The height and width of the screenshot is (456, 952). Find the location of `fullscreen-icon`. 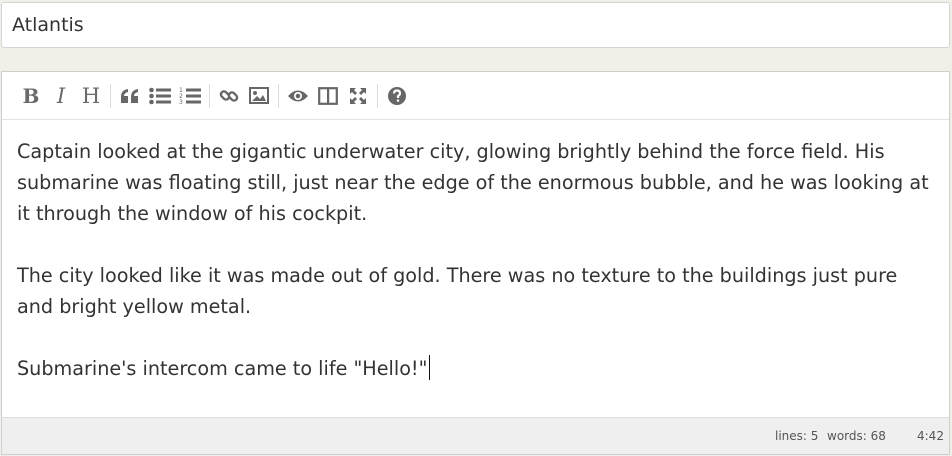

fullscreen-icon is located at coordinates (358, 95).